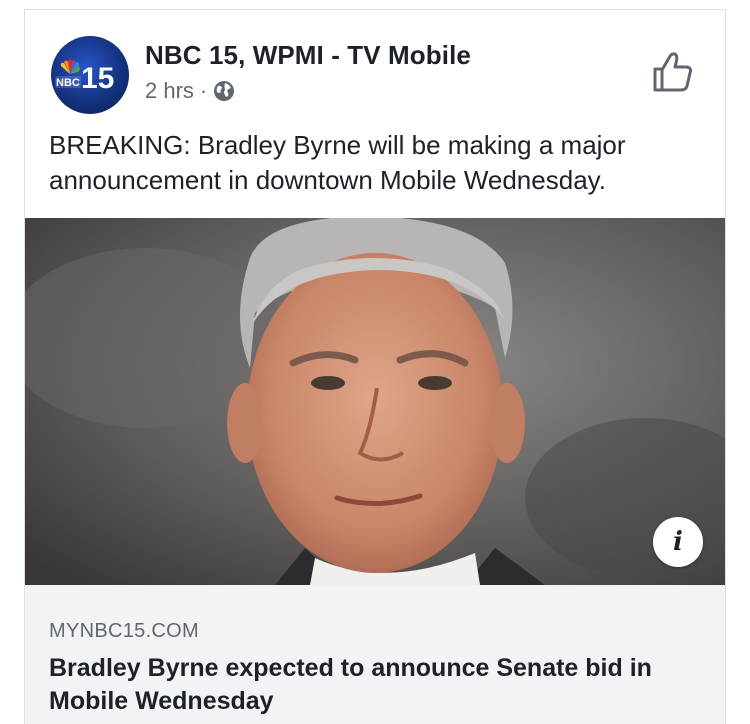 This screenshot has width=750, height=724. I want to click on nbc-peacock-logo-icon: NBC 15, so click(84, 77).